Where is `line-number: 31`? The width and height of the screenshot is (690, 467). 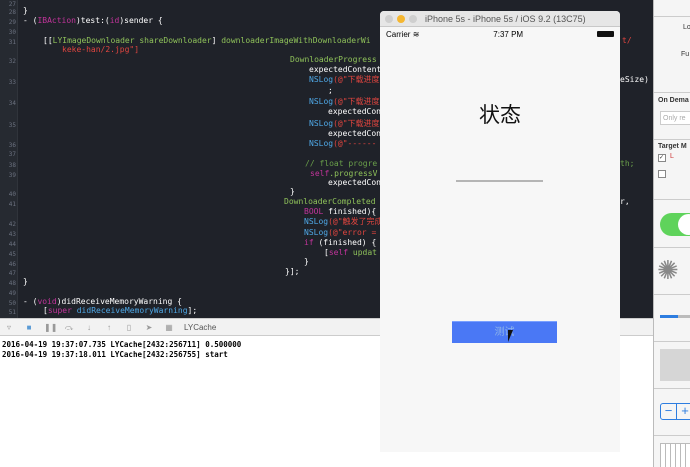
line-number: 31 is located at coordinates (12, 42).